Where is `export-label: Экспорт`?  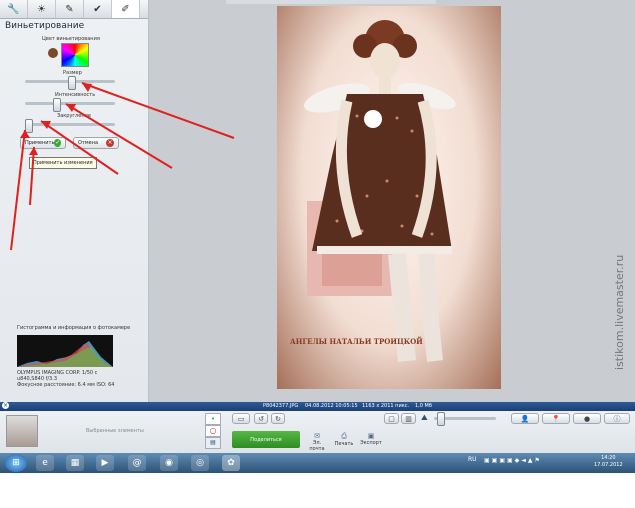
export-label: Экспорт is located at coordinates (371, 443).